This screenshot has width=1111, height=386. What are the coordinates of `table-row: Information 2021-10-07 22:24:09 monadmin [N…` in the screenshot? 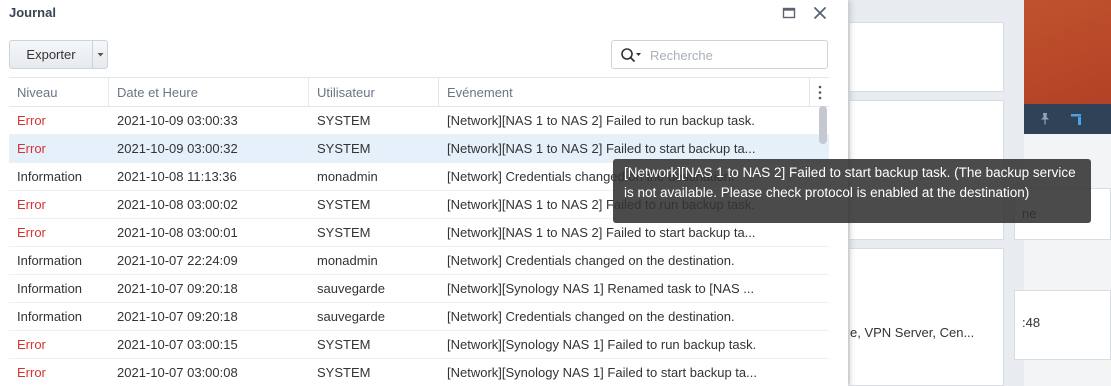 It's located at (419, 261).